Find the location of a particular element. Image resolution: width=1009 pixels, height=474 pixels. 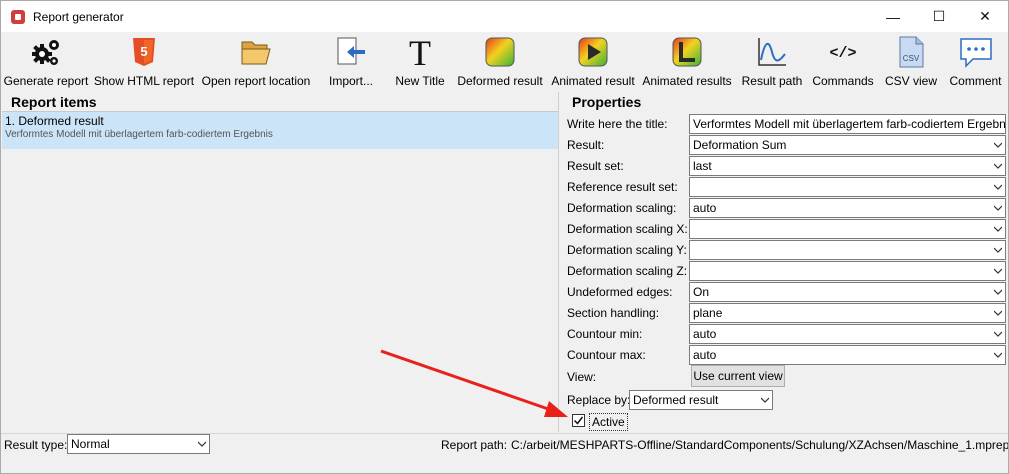

minimize-button: — is located at coordinates (893, 16).